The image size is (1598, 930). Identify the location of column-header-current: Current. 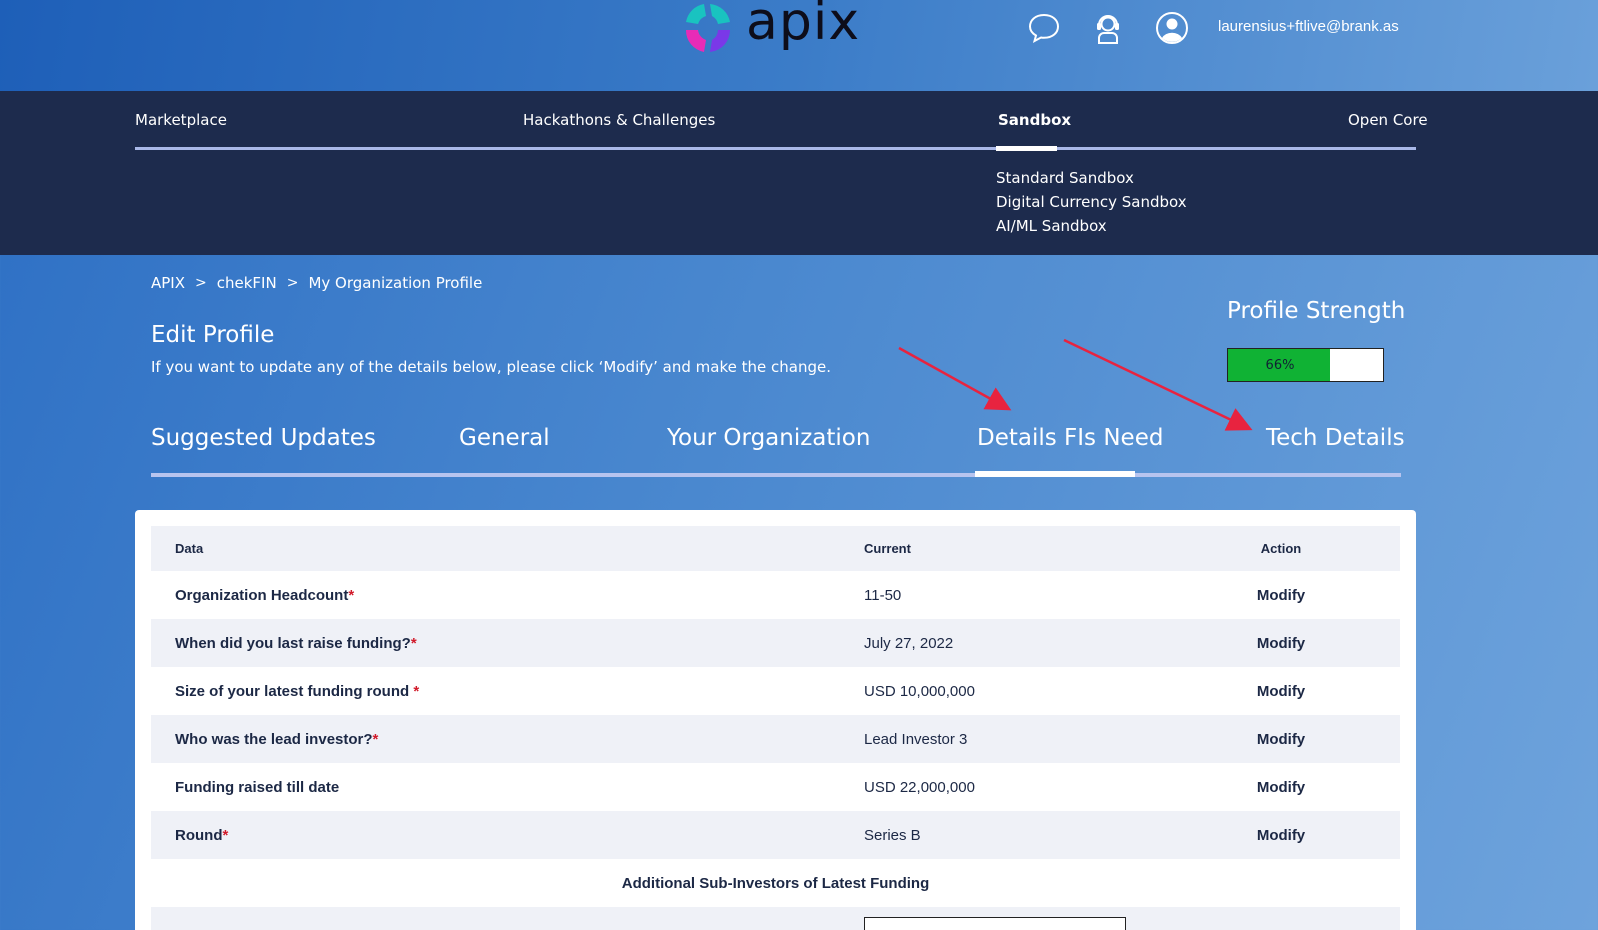
(887, 548).